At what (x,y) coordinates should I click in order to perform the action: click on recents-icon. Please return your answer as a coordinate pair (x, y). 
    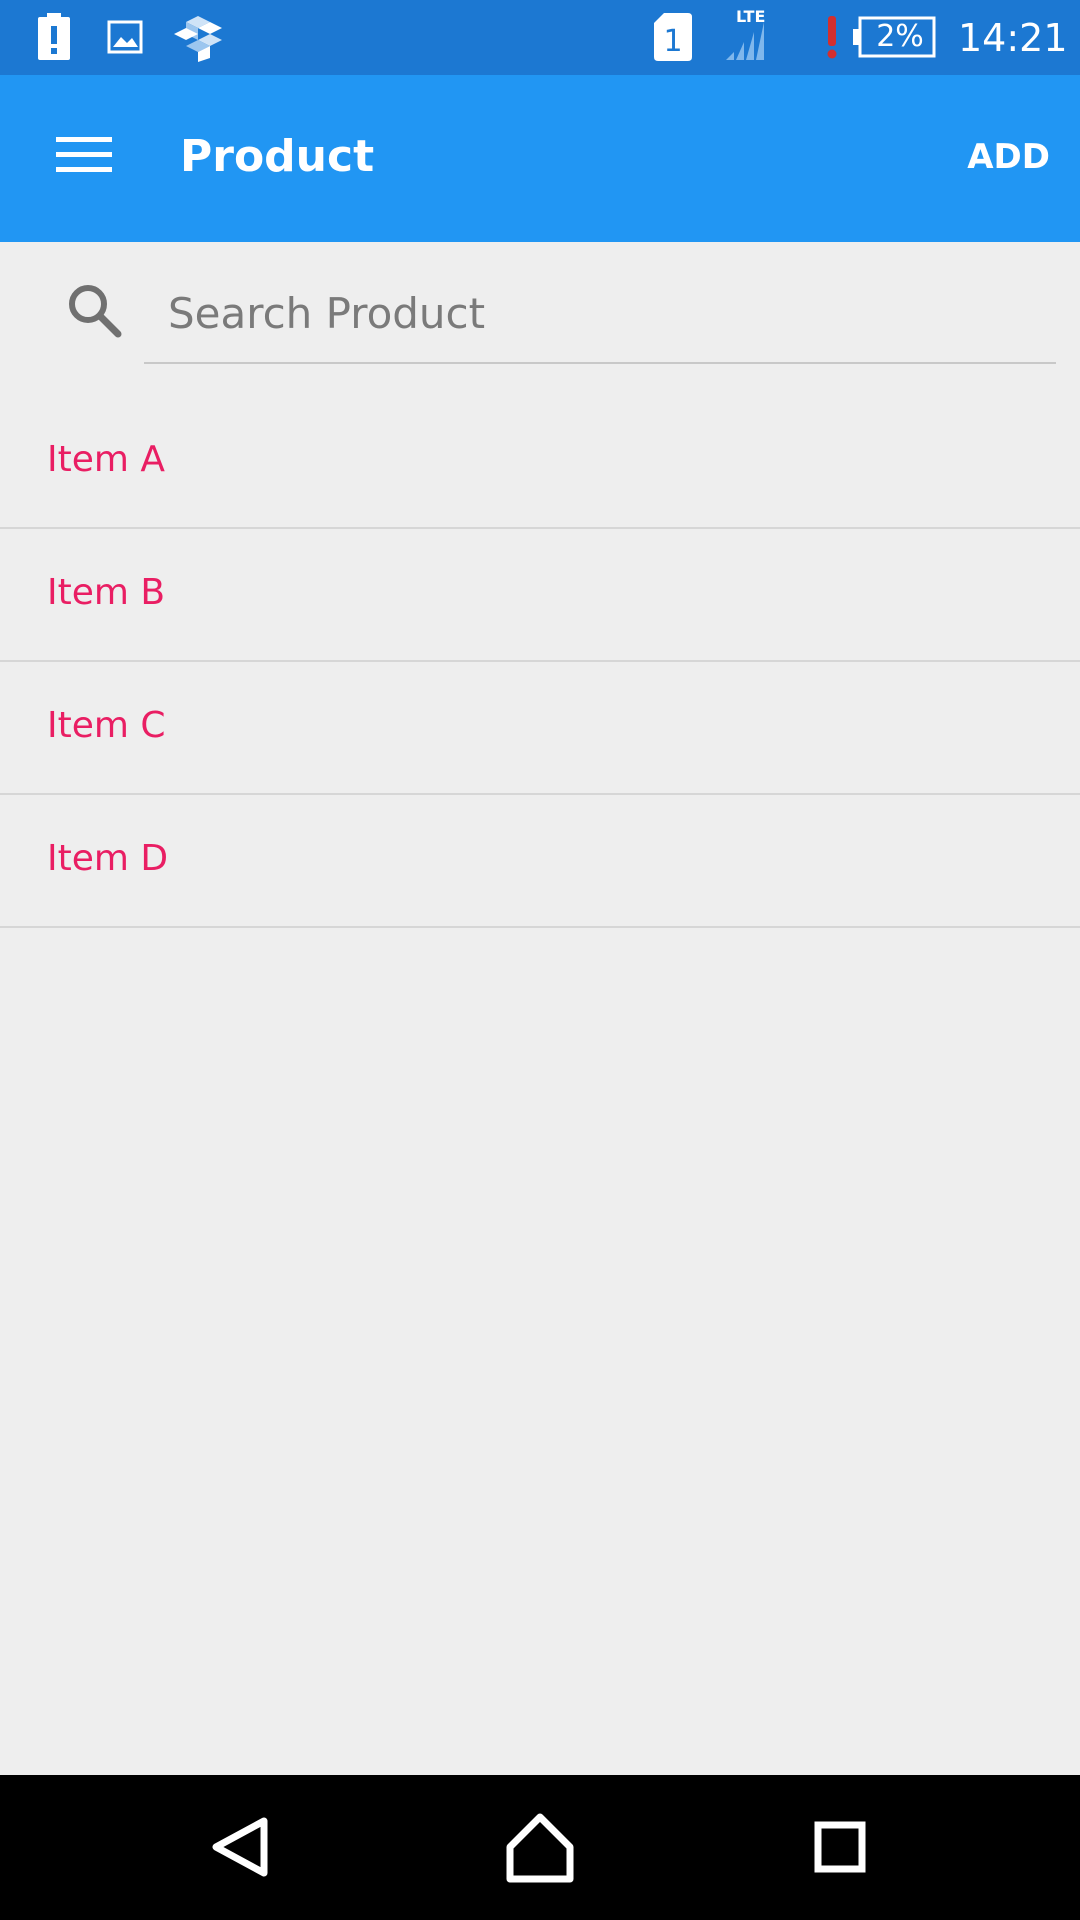
    Looking at the image, I should click on (840, 1847).